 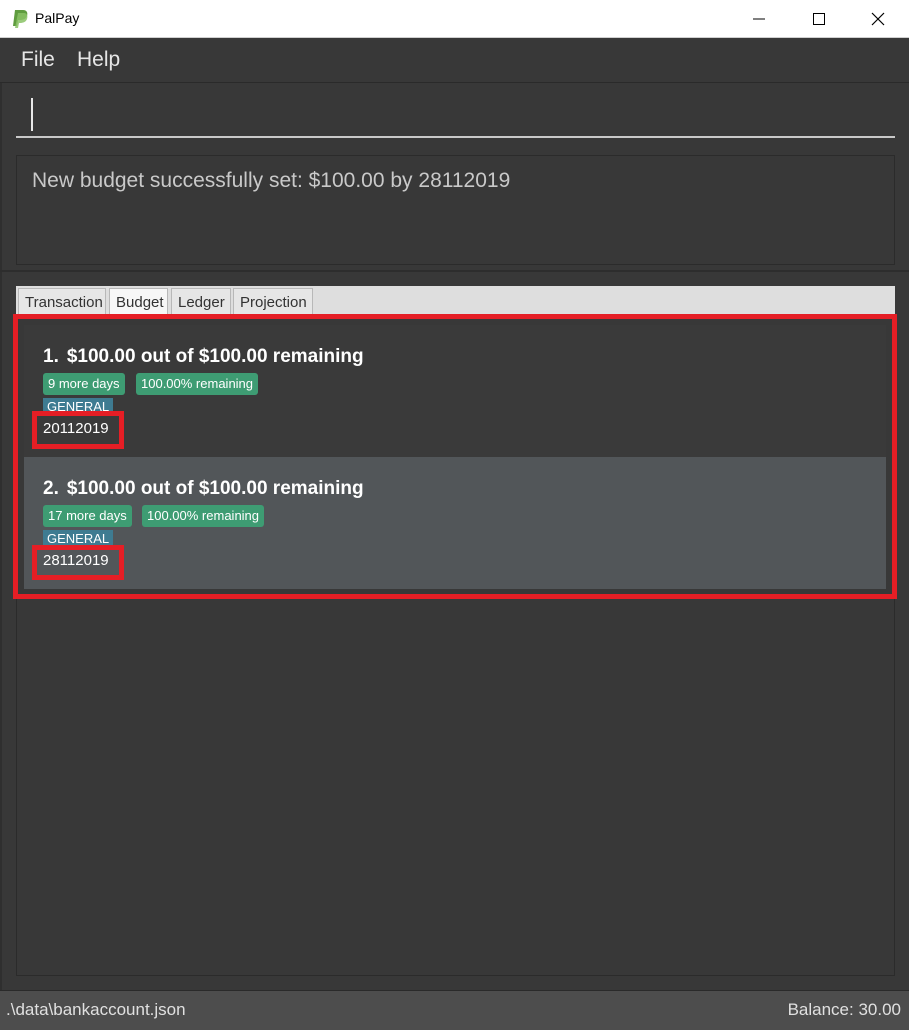 I want to click on minimize-icon, so click(x=759, y=18).